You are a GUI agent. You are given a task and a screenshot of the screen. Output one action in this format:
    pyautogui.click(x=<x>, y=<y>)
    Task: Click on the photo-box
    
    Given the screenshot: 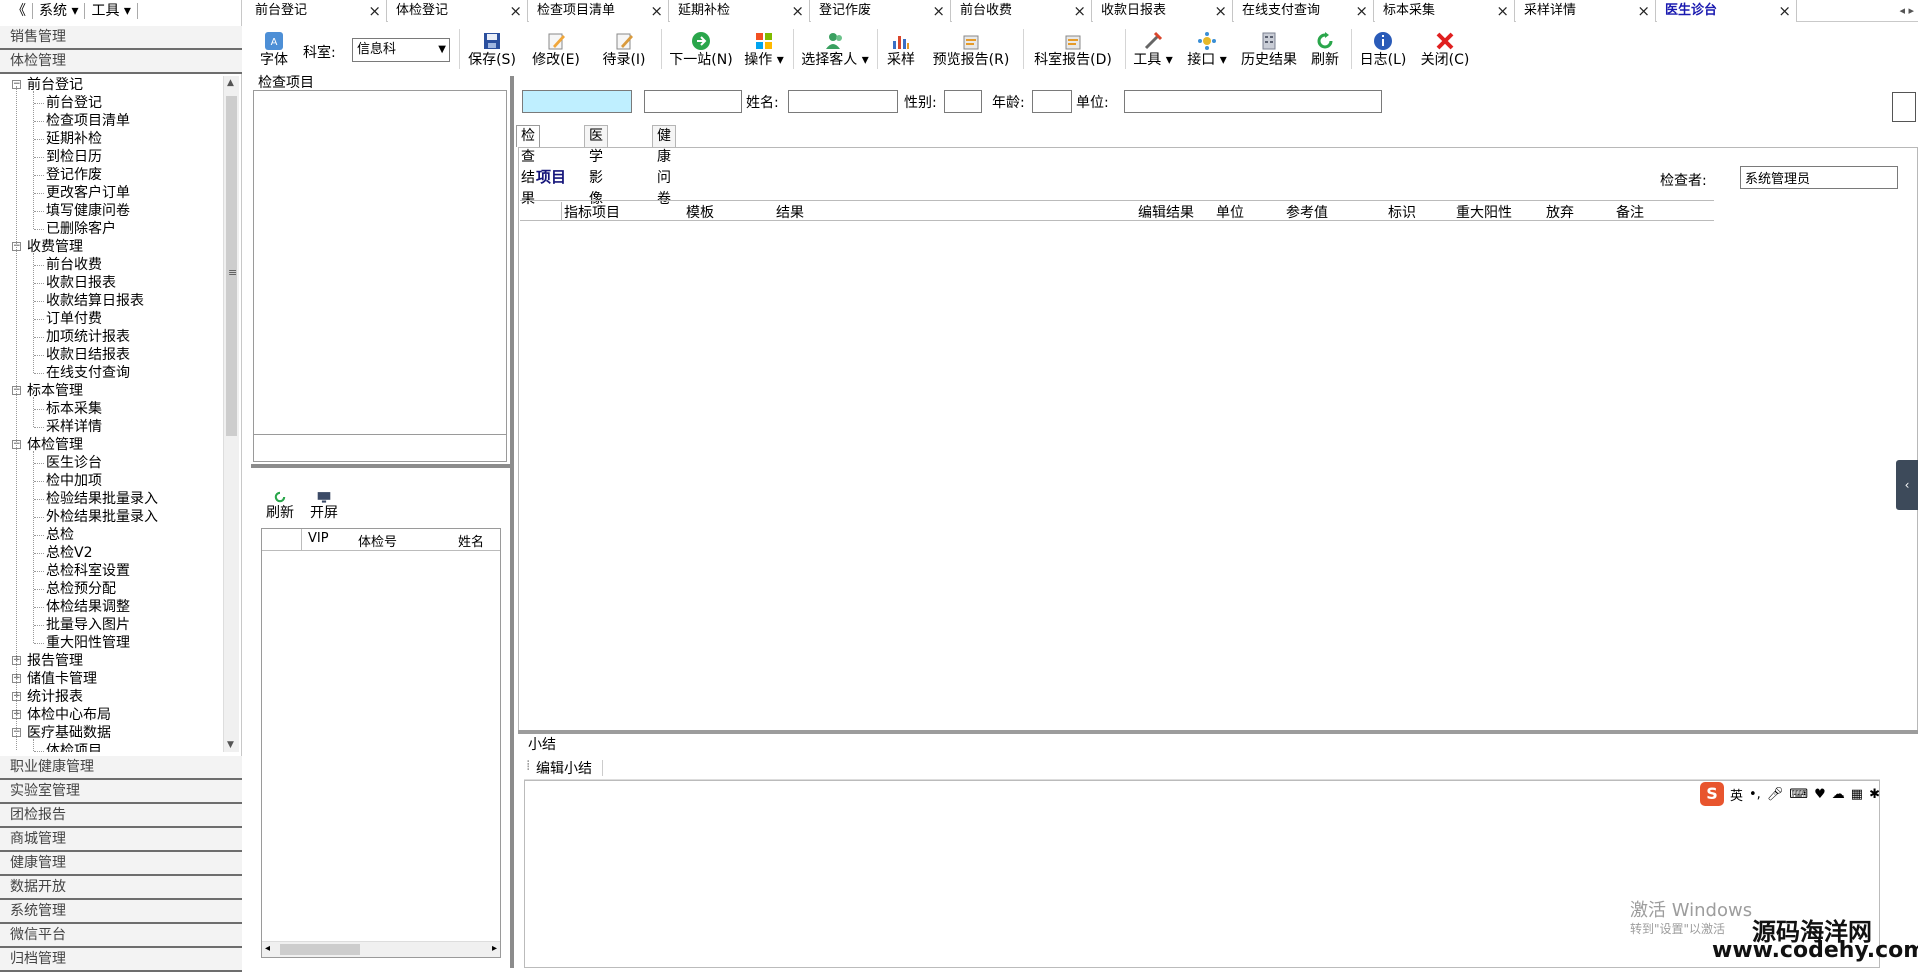 What is the action you would take?
    pyautogui.click(x=1904, y=107)
    